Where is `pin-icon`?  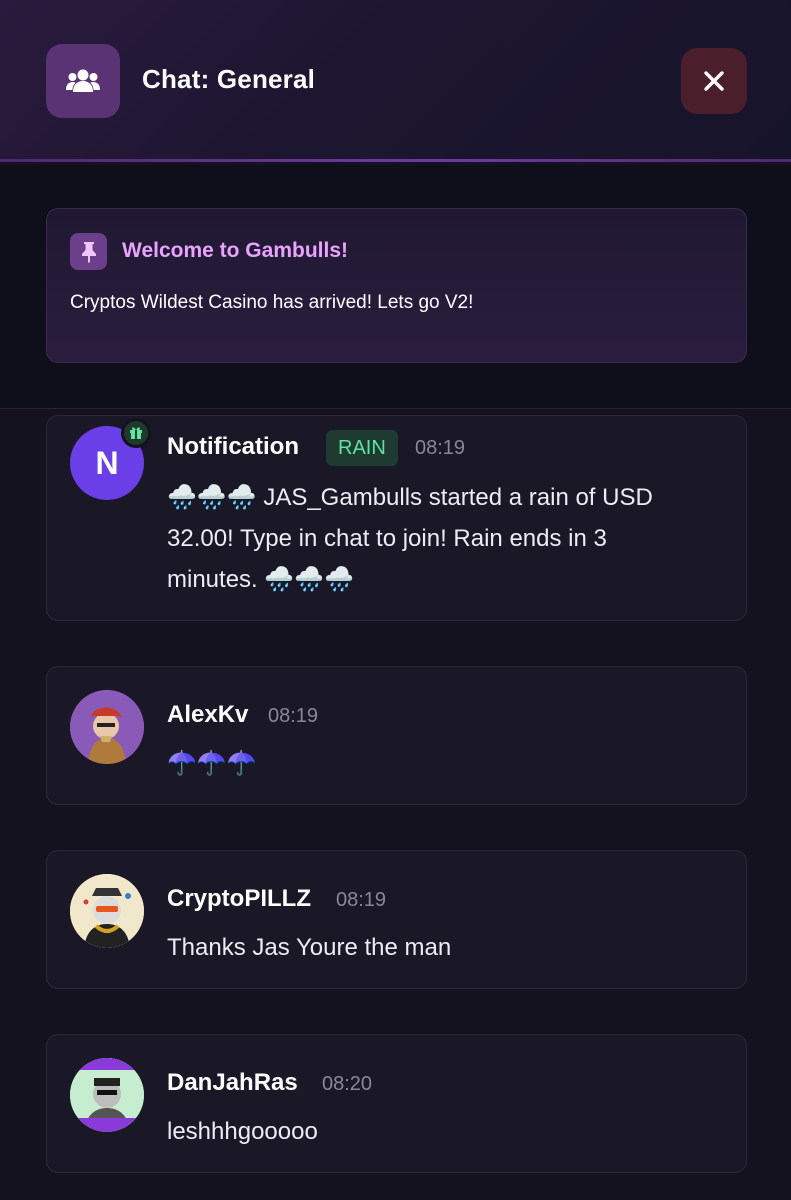
pin-icon is located at coordinates (88, 252).